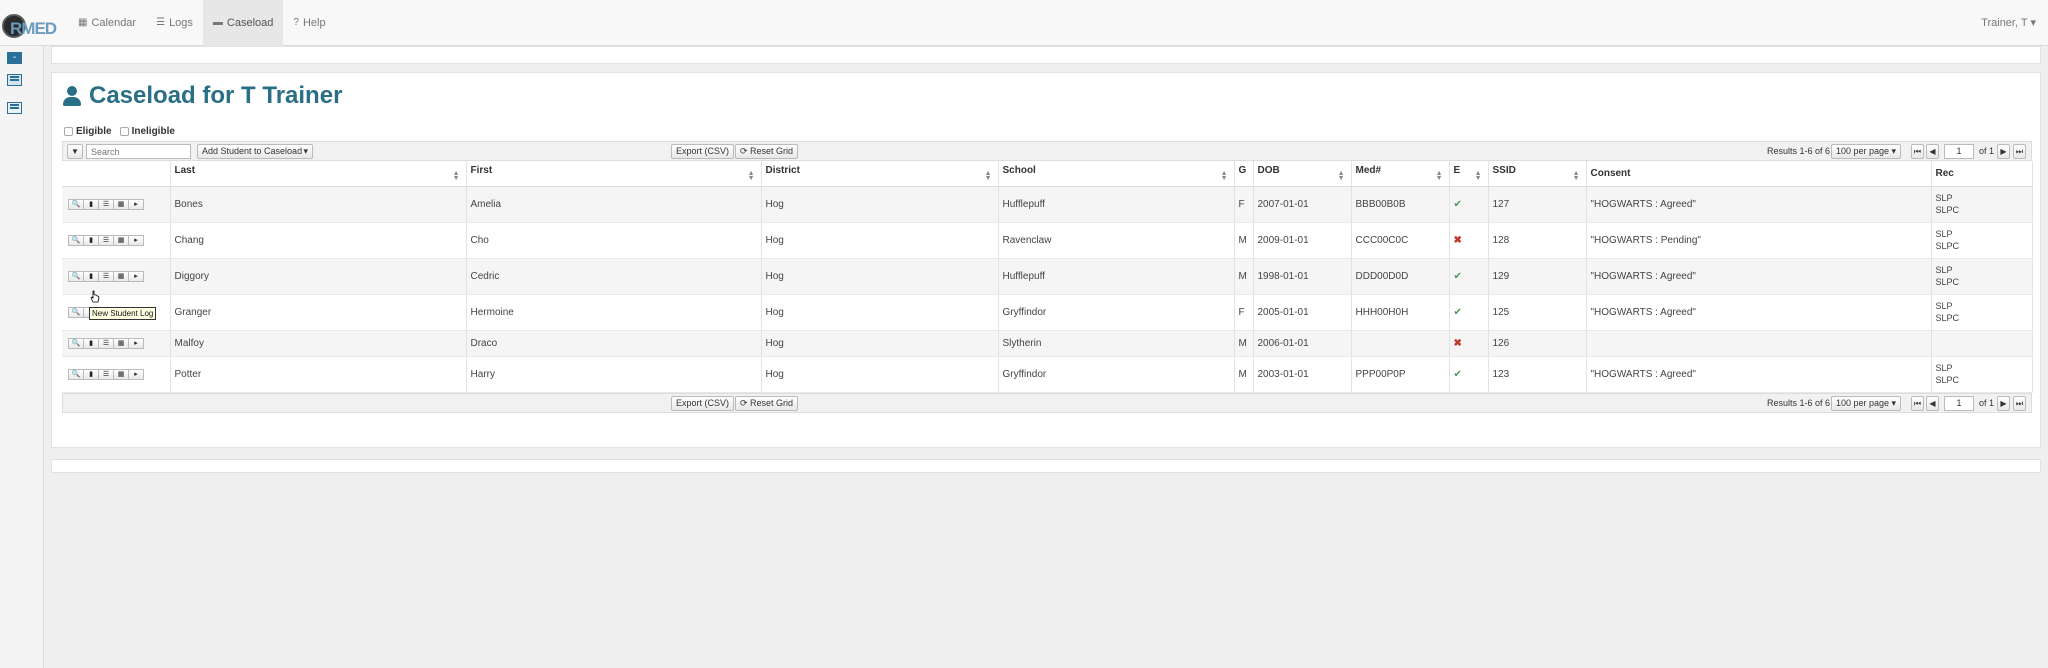  Describe the element at coordinates (75, 151) in the screenshot. I see `column-select-chevron-icon: ▼` at that location.